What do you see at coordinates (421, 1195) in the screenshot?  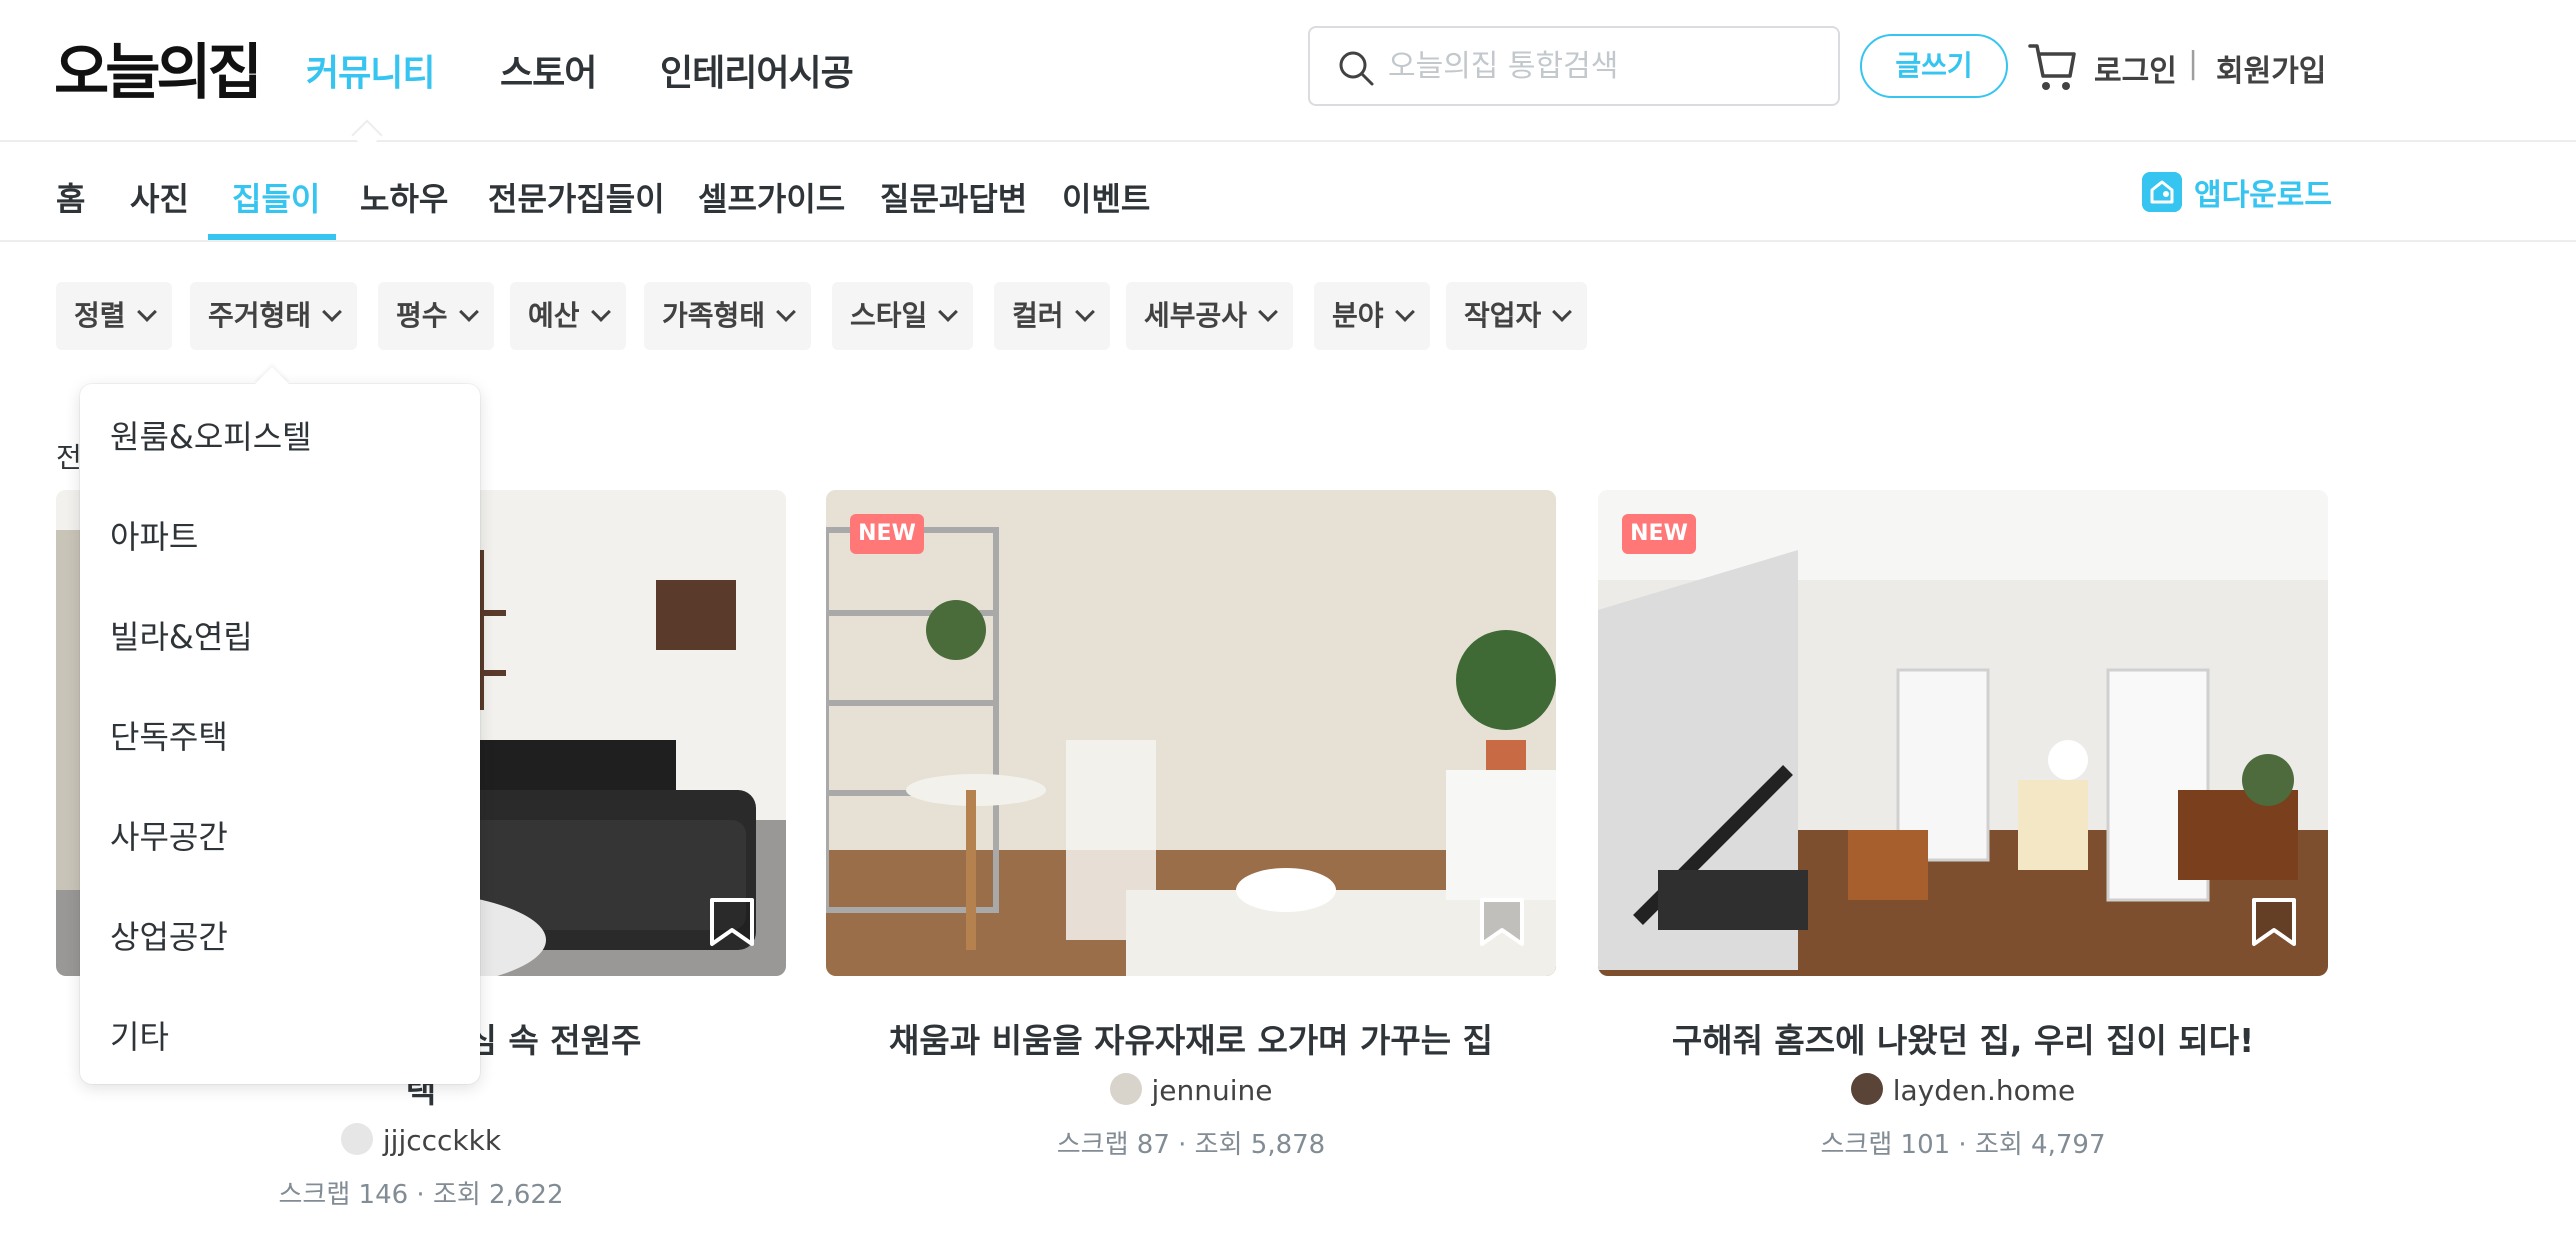 I see `card-stats: 스크랩 146 · 조회 2,622` at bounding box center [421, 1195].